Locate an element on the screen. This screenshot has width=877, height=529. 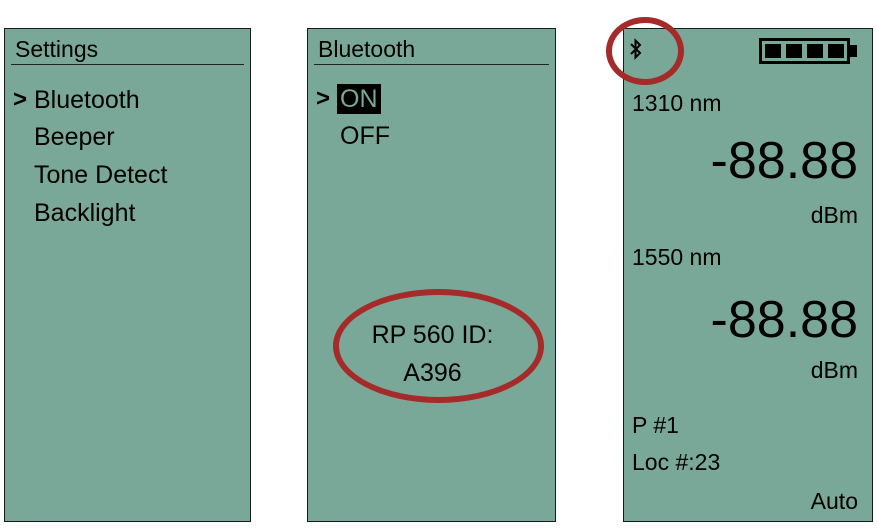
ch1-unit: dBm is located at coordinates (834, 215).